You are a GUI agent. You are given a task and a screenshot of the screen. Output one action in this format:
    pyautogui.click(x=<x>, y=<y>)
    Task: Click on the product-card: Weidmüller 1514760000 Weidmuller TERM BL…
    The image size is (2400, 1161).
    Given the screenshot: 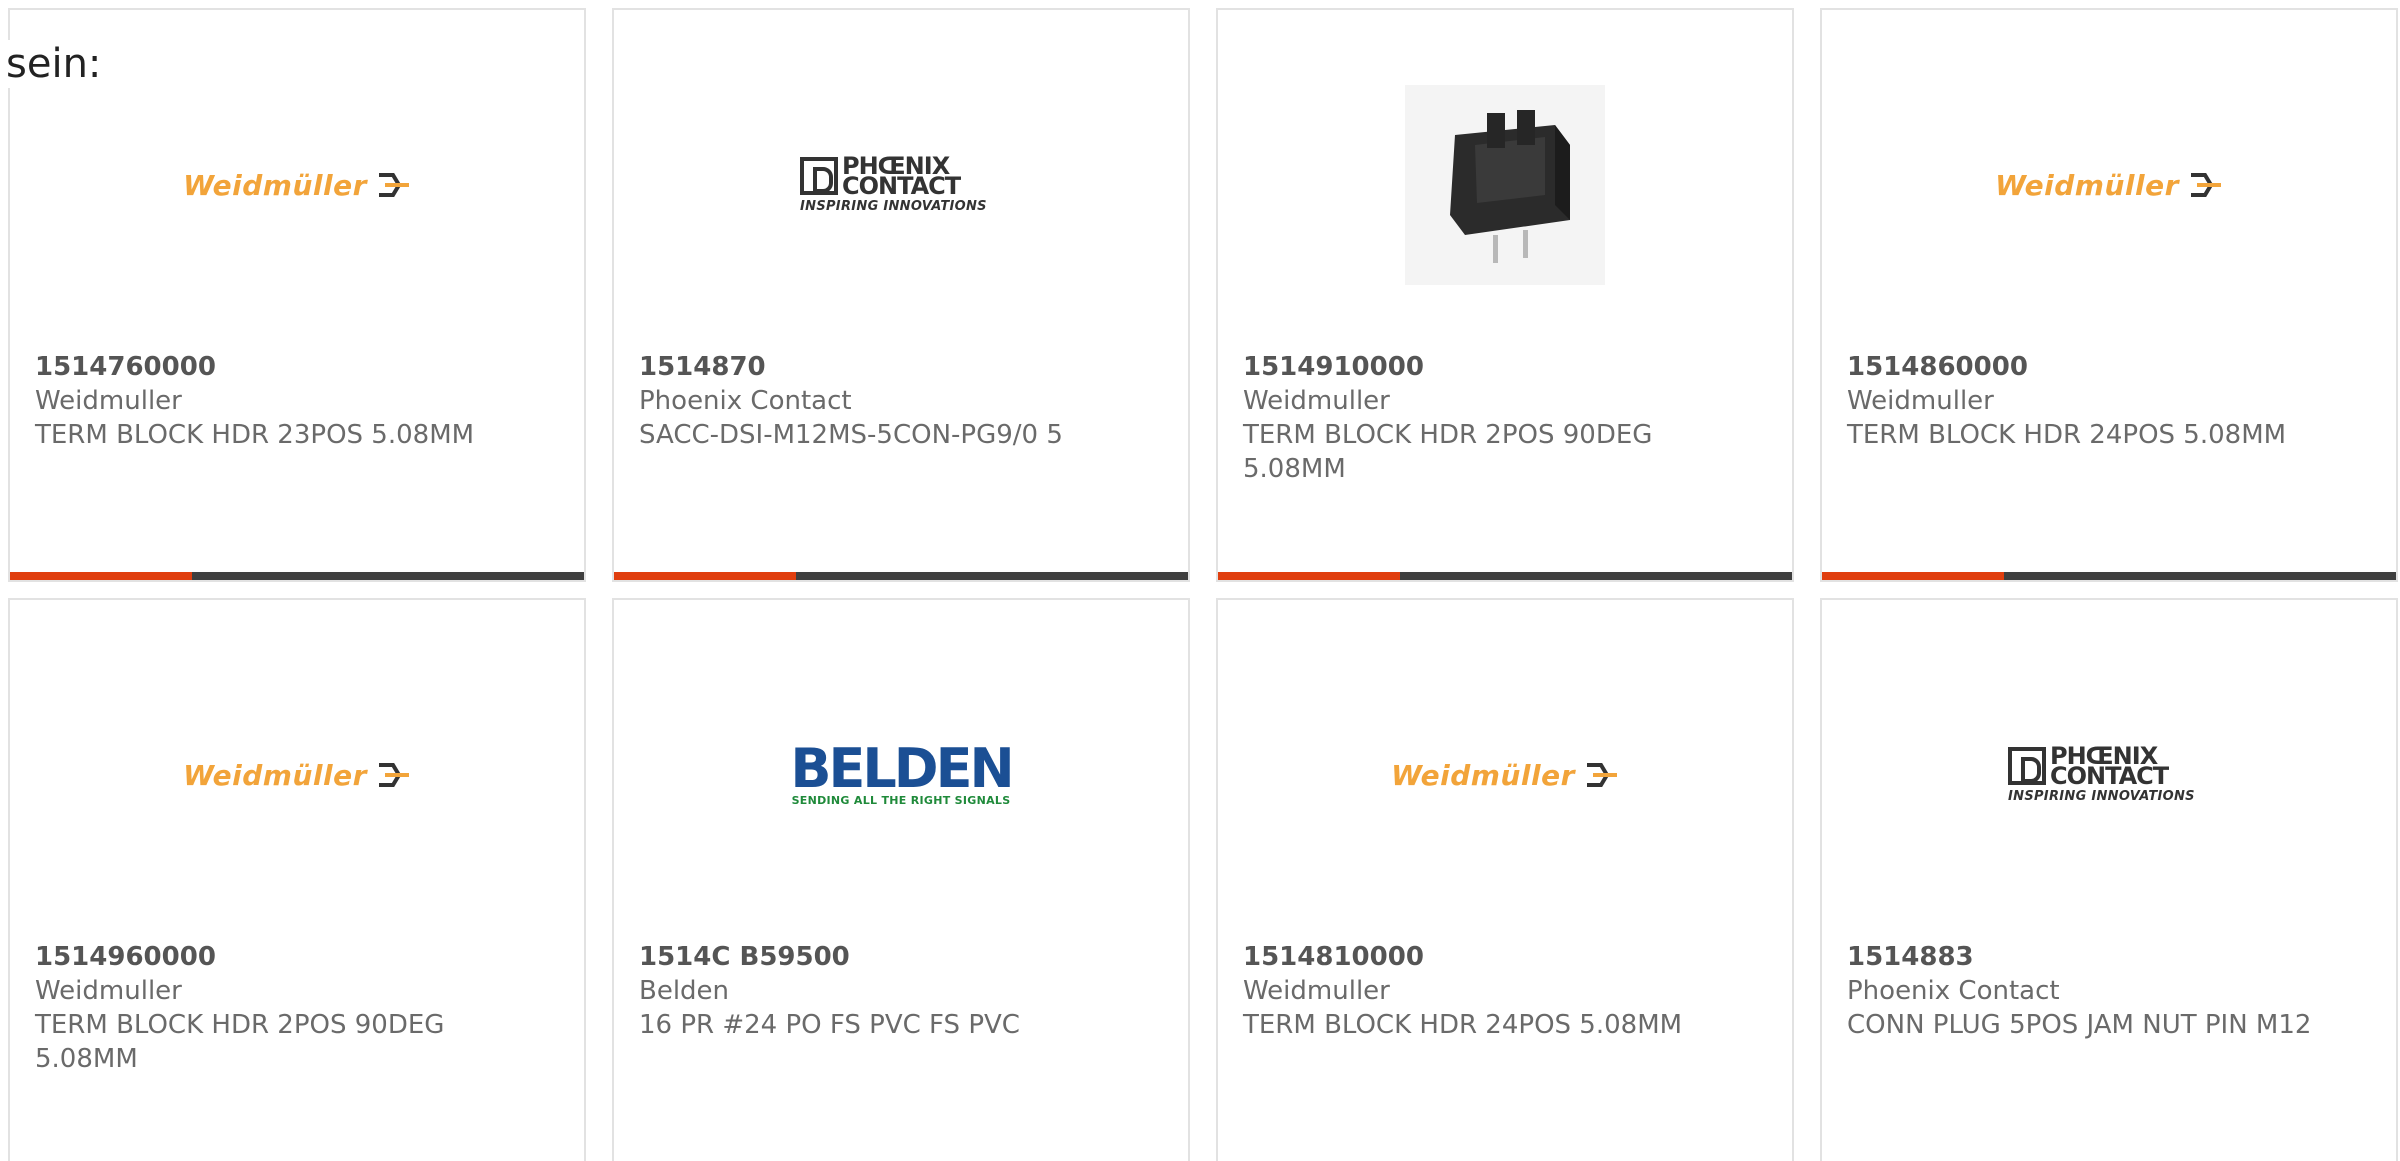 What is the action you would take?
    pyautogui.click(x=297, y=295)
    